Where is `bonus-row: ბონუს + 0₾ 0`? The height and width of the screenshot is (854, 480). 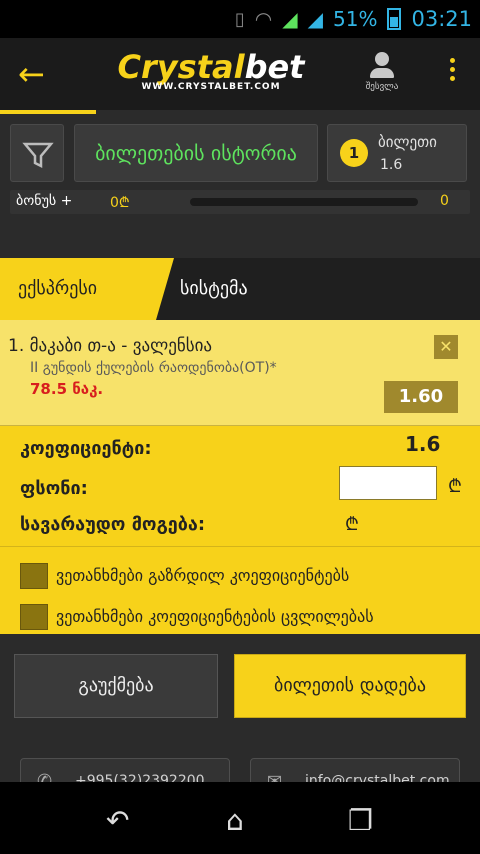
bonus-row: ბონუს + 0₾ 0 is located at coordinates (240, 202).